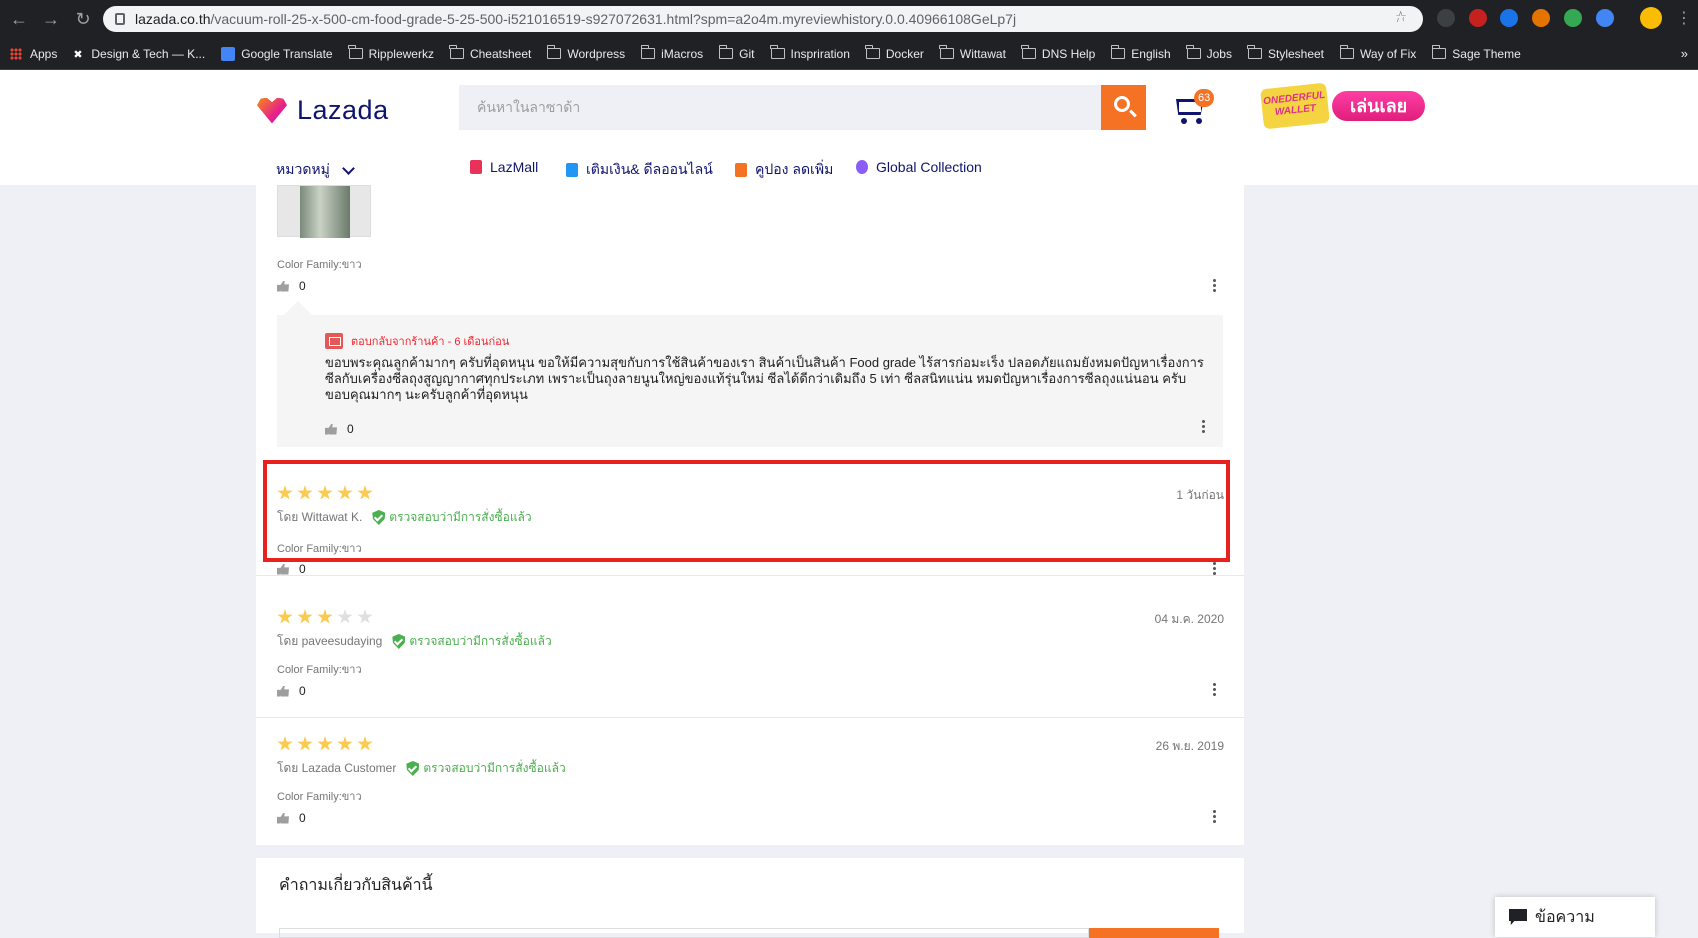  Describe the element at coordinates (500, 53) in the screenshot. I see `bookmark-label: Cheatsheet` at that location.